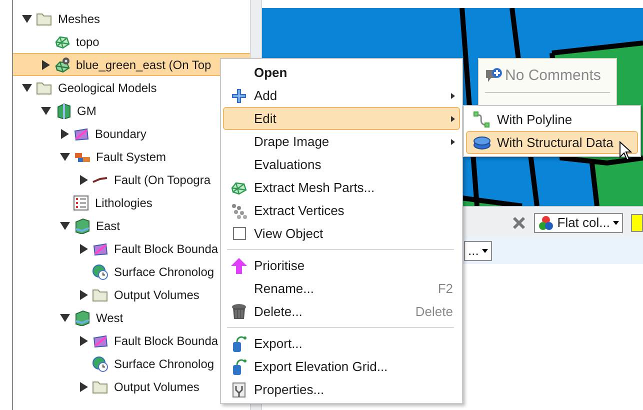 This screenshot has height=410, width=643. I want to click on comment-add-icon, so click(494, 76).